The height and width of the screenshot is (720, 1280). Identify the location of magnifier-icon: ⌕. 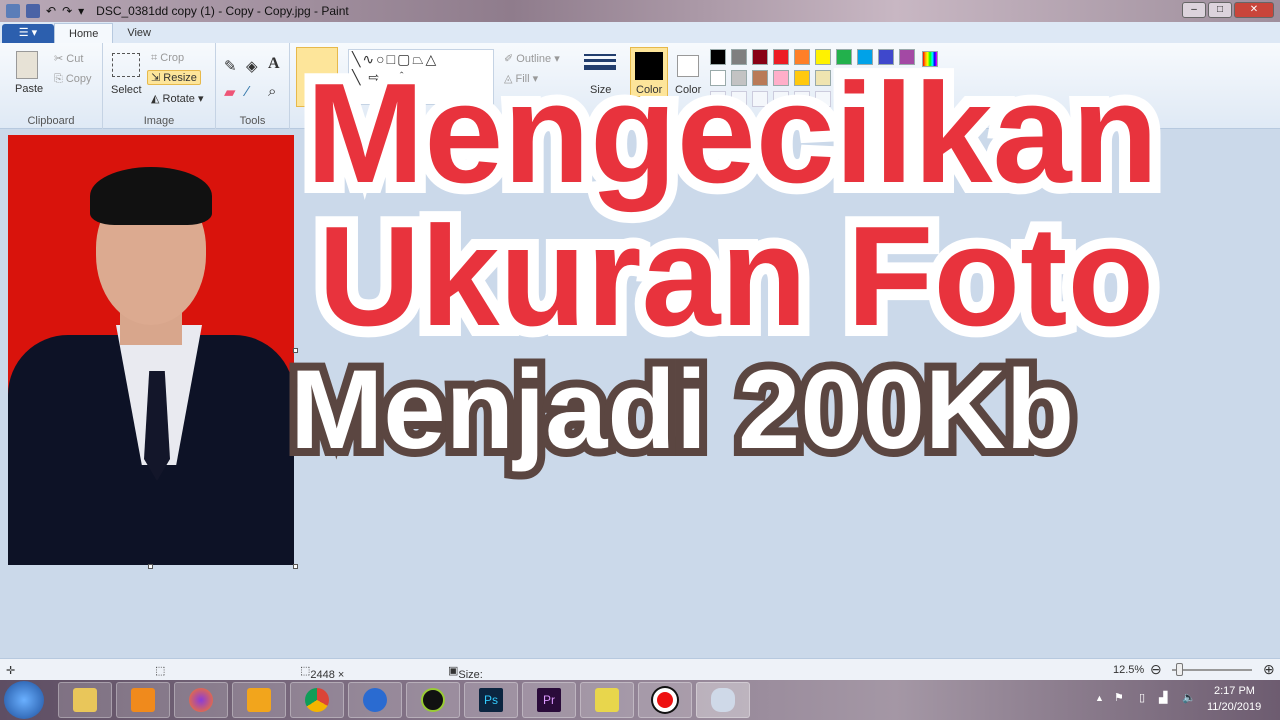
(272, 91).